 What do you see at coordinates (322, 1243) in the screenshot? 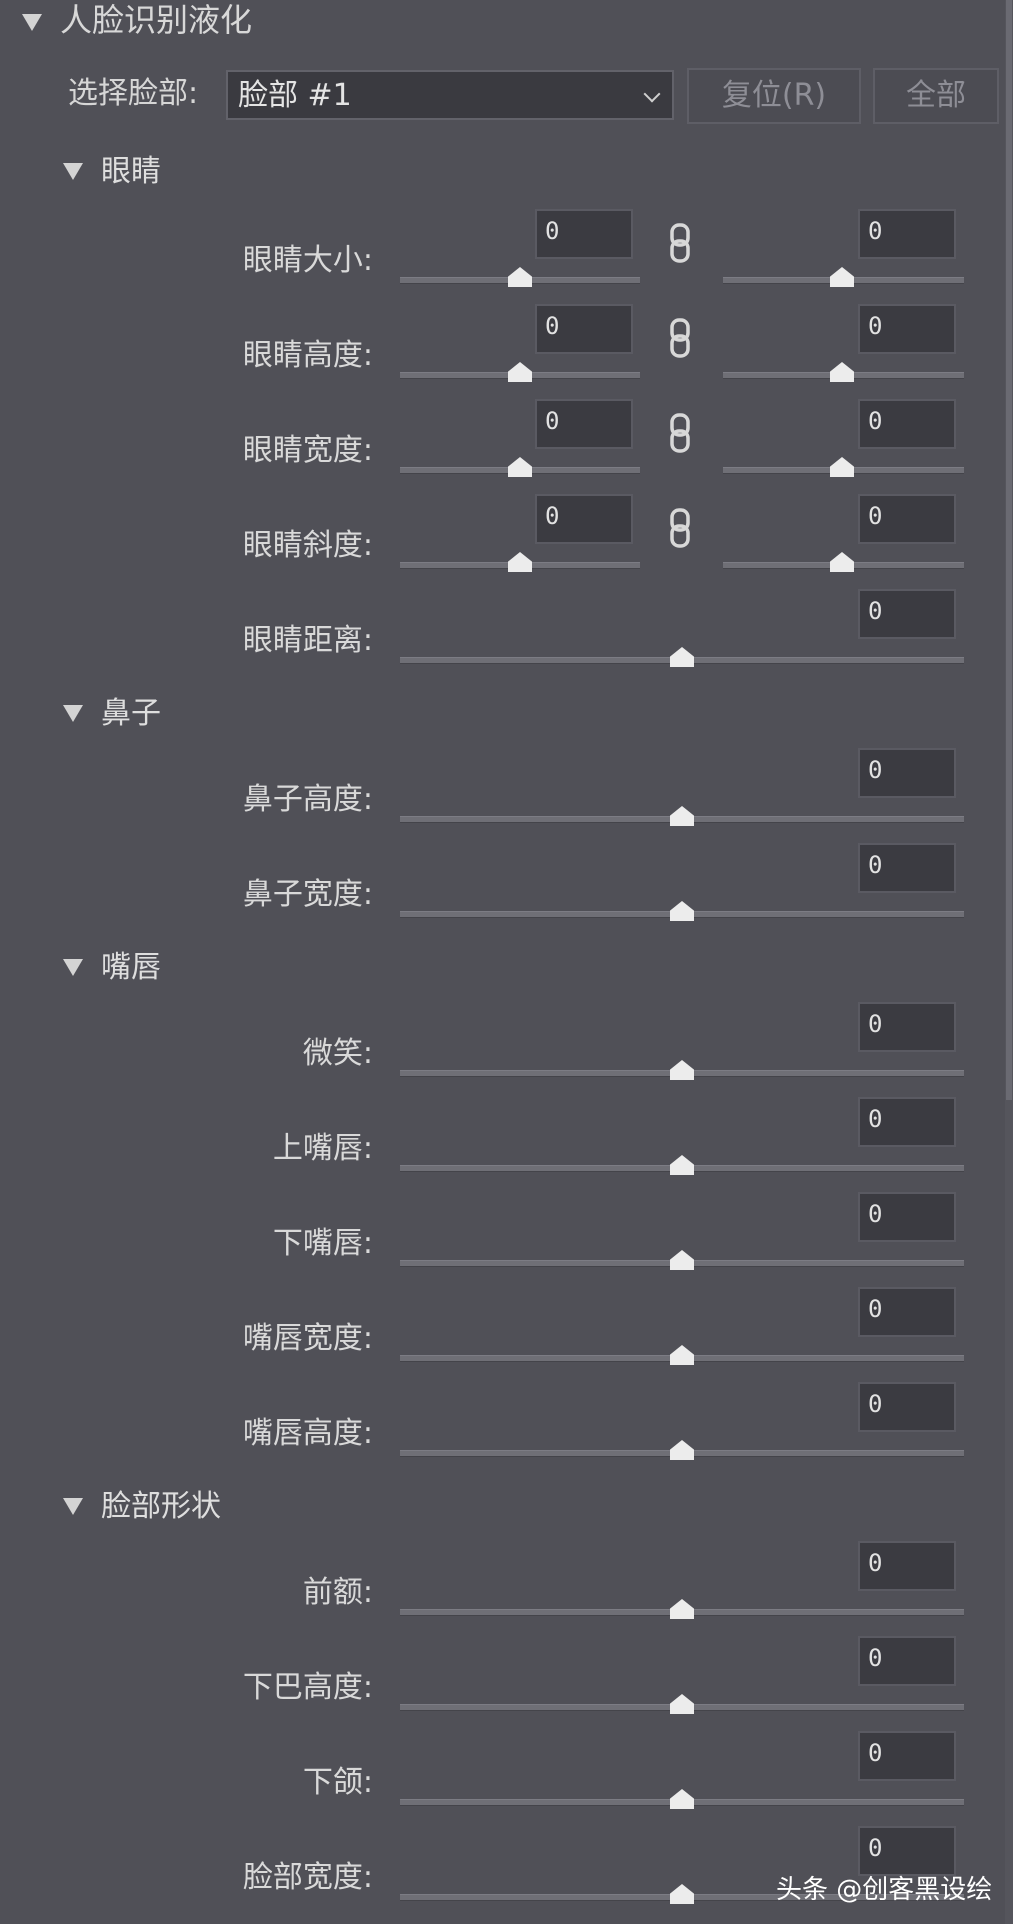
I see `mouth-row-3-label: 下嘴唇:` at bounding box center [322, 1243].